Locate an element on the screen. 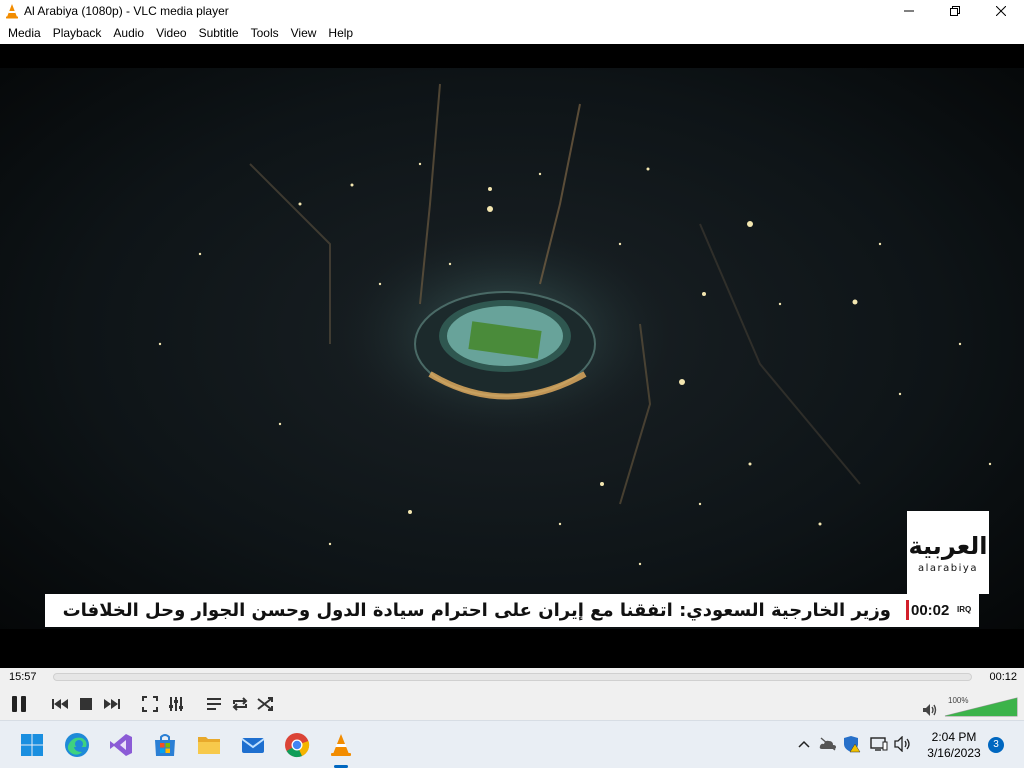 This screenshot has height=768, width=1024. extended-settings-button is located at coordinates (176, 704).